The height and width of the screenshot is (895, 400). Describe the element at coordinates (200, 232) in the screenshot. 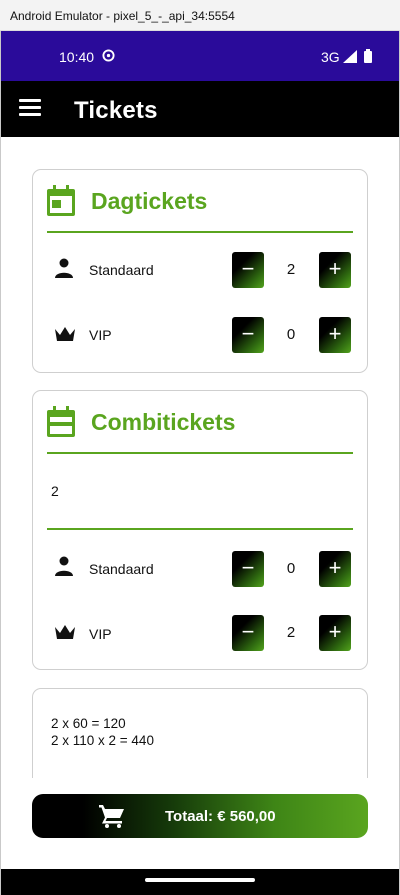

I see `dagtickets-divider` at that location.